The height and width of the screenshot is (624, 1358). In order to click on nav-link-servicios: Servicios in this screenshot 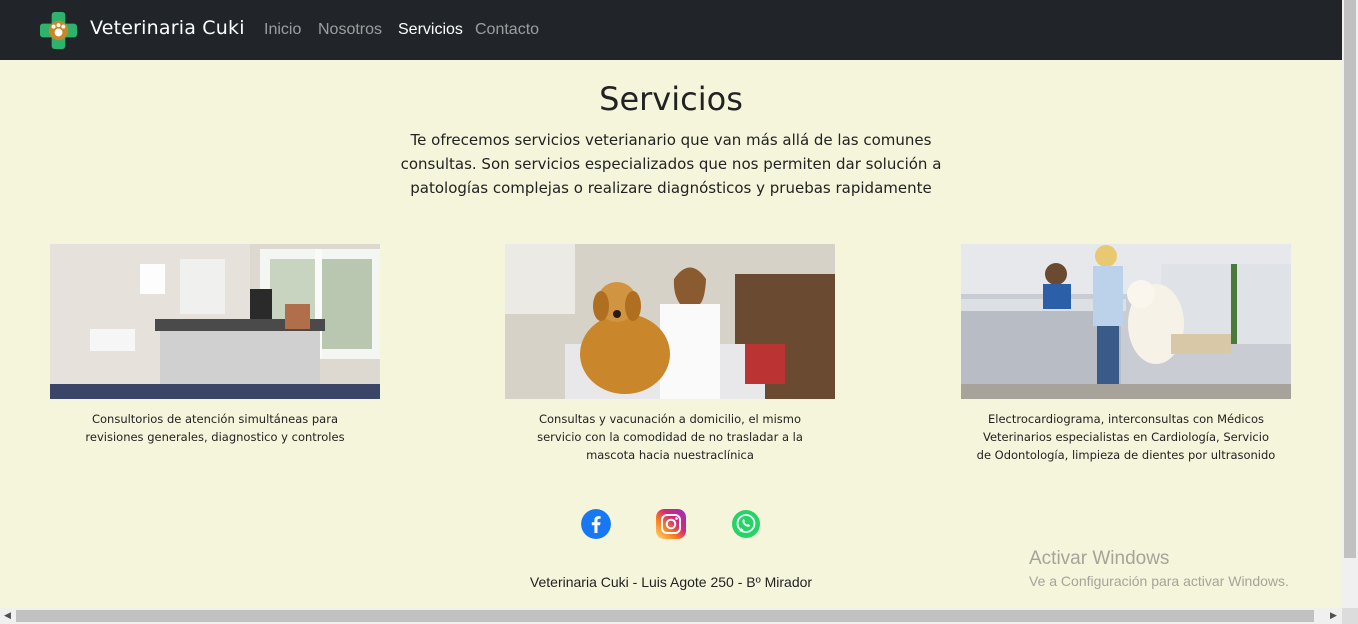, I will do `click(430, 30)`.